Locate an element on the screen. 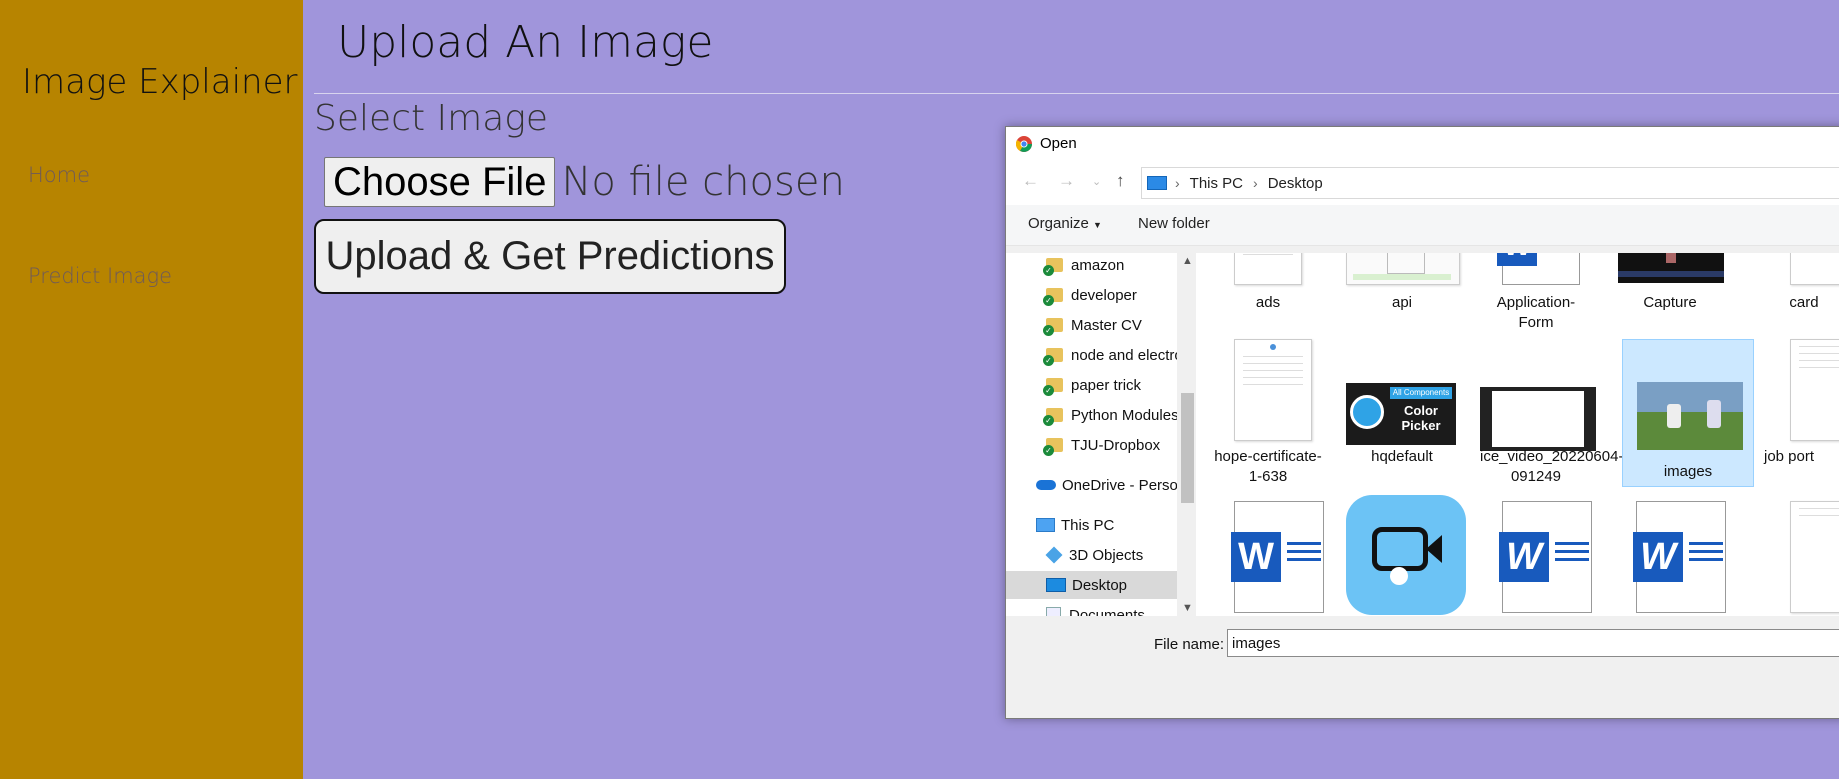 The width and height of the screenshot is (1839, 779). forward-arrow-icon: → is located at coordinates (1066, 181).